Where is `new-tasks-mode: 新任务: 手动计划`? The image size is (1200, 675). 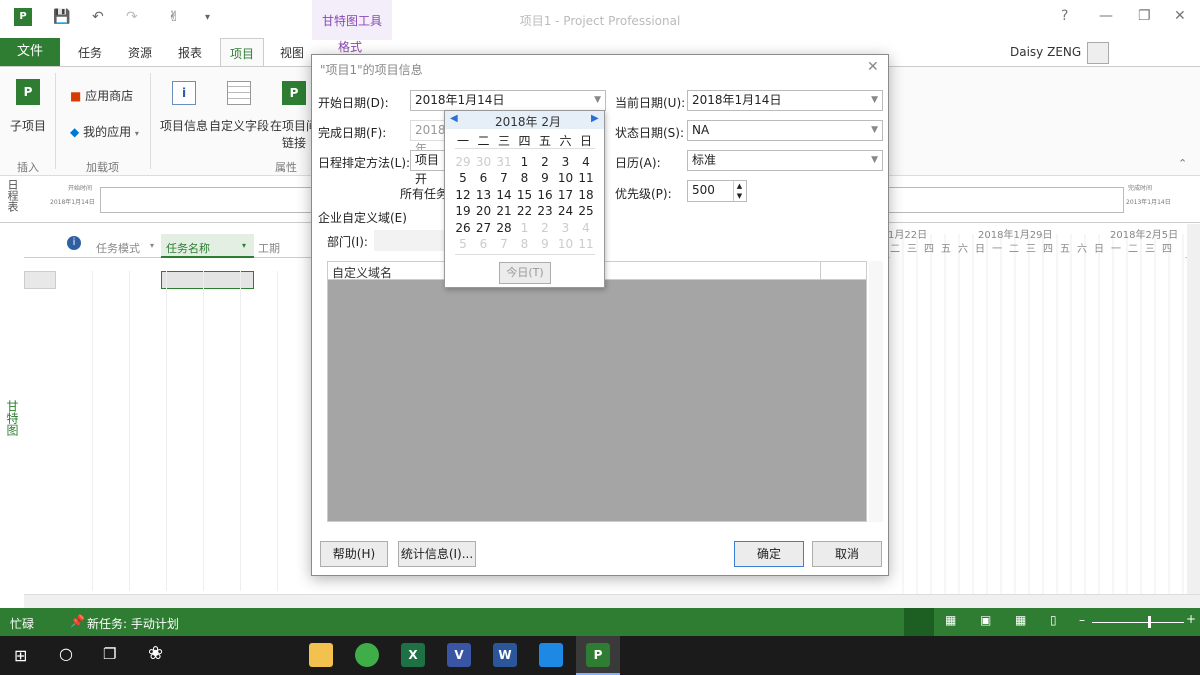
new-tasks-mode: 新任务: 手动计划 is located at coordinates (133, 623).